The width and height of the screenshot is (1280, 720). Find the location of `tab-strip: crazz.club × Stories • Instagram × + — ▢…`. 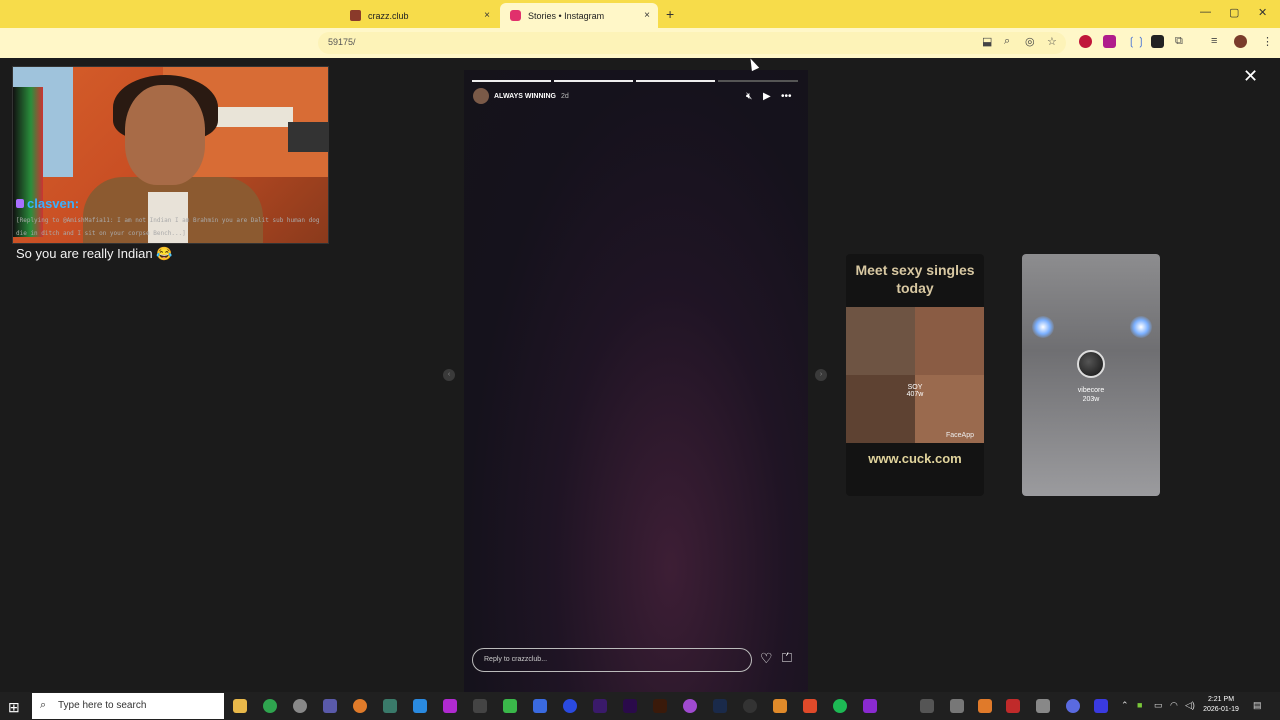

tab-strip: crazz.club × Stories • Instagram × + — ▢… is located at coordinates (640, 14).